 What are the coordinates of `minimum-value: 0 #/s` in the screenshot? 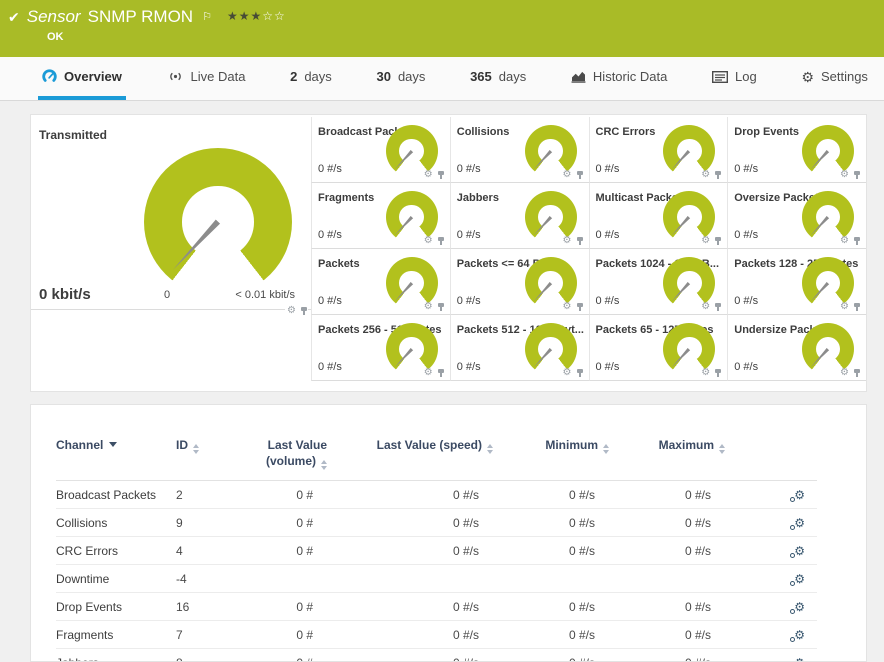 It's located at (551, 654).